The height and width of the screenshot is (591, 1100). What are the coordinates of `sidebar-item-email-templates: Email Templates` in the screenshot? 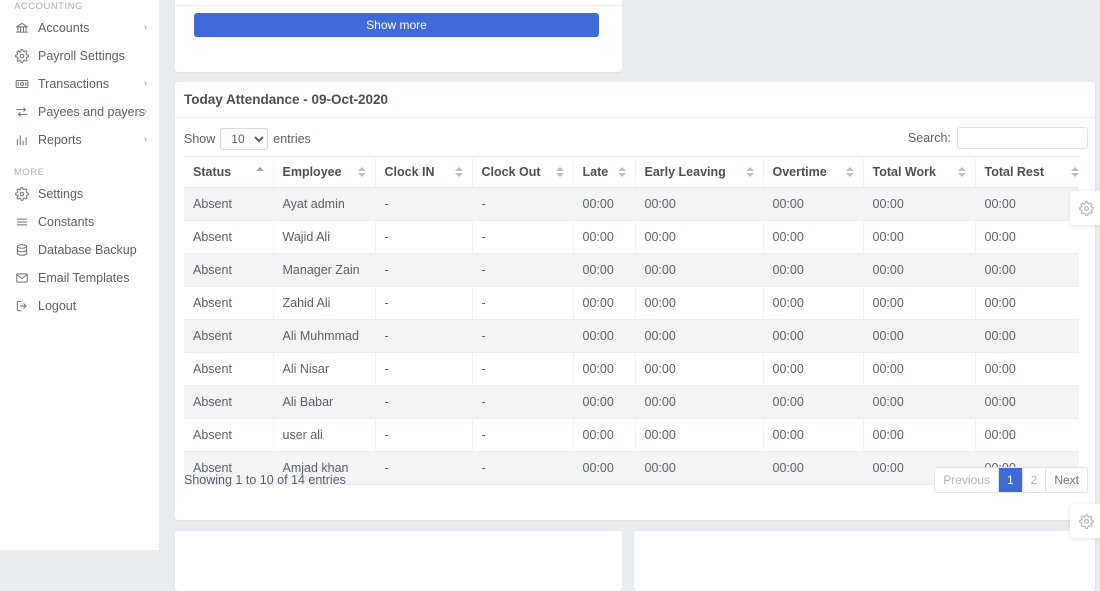 It's located at (79, 278).